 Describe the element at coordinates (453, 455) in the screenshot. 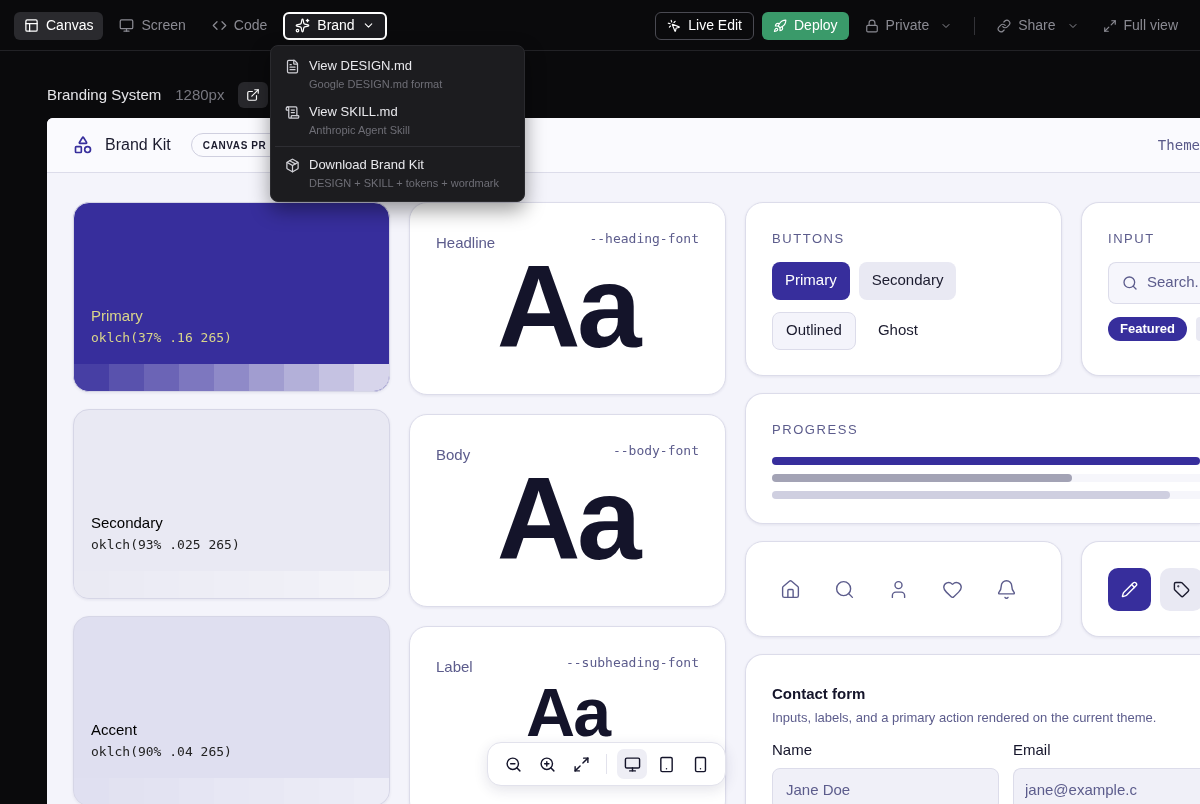

I see `type-label: Body` at that location.